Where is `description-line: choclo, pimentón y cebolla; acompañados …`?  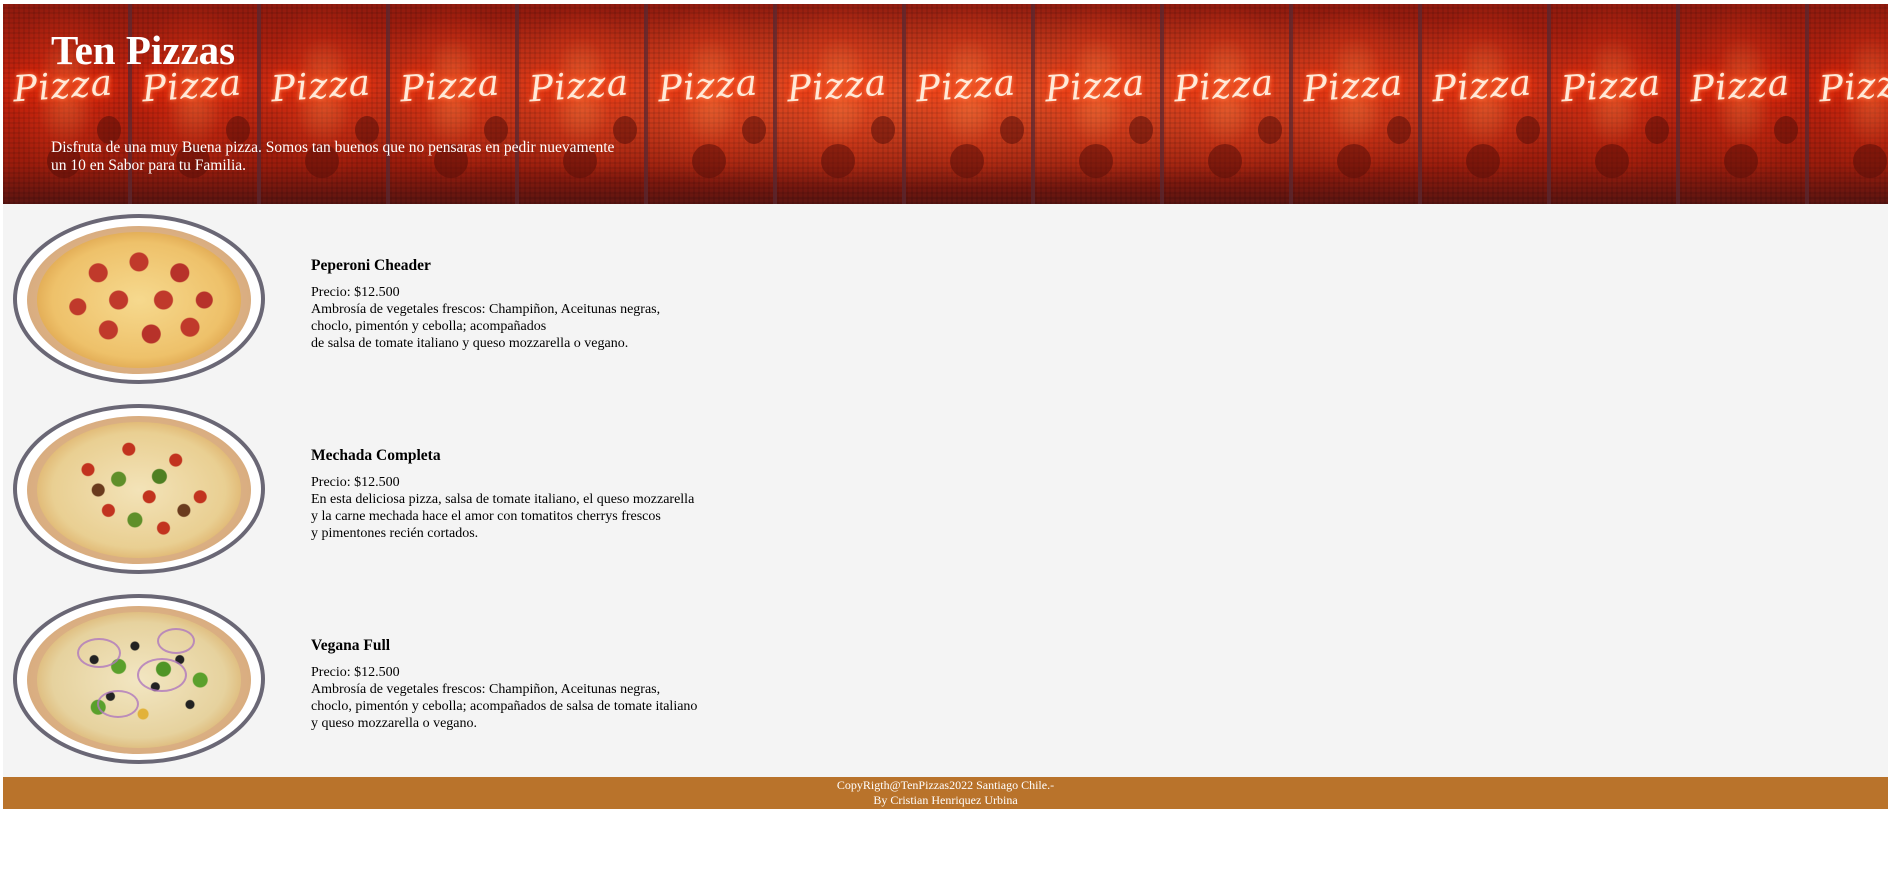 description-line: choclo, pimentón y cebolla; acompañados … is located at coordinates (504, 706).